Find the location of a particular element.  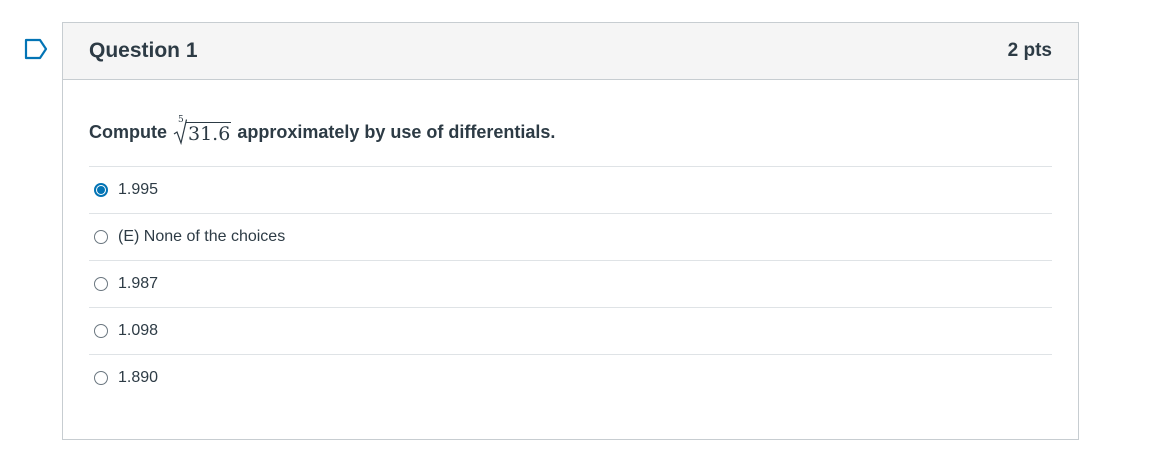

flag-question-icon is located at coordinates (36, 49).